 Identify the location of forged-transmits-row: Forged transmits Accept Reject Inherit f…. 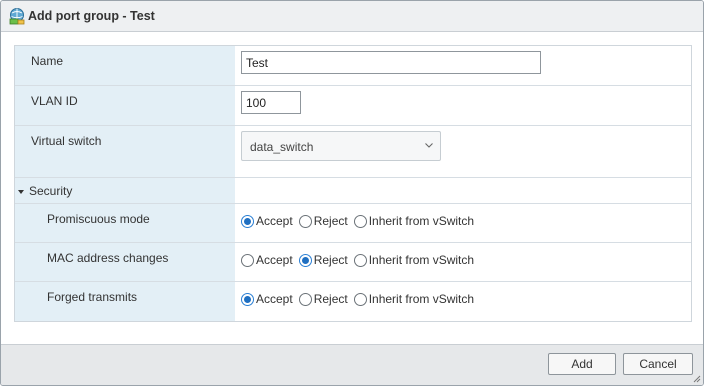
(353, 301).